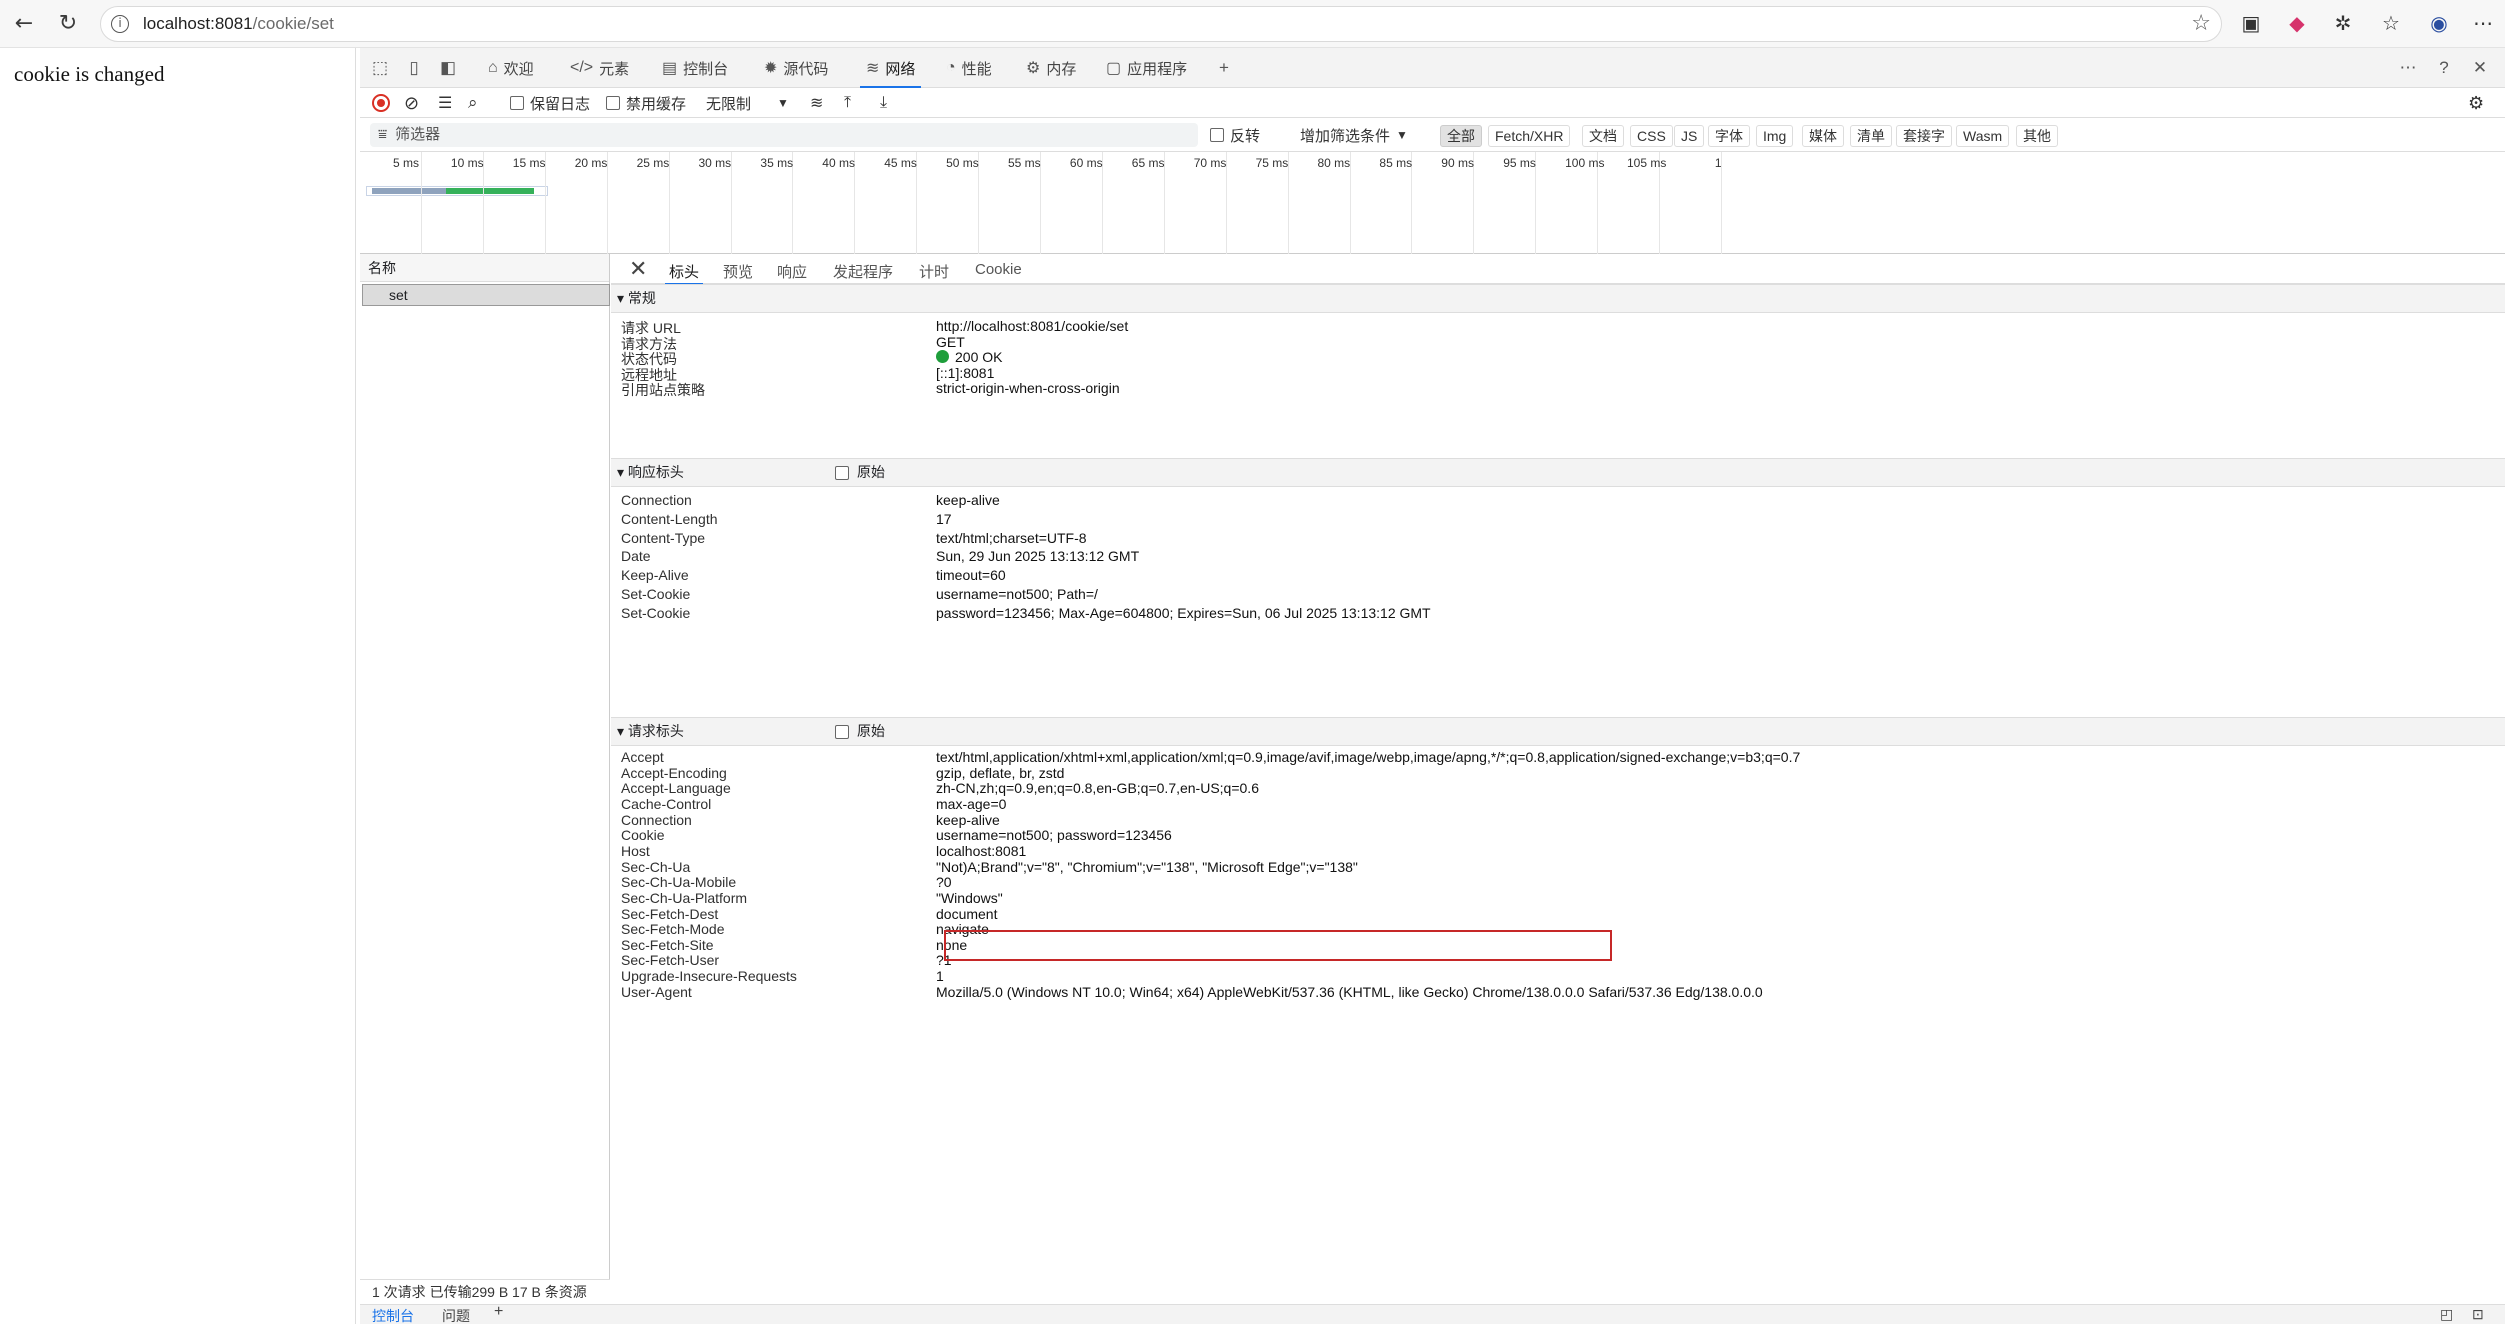 This screenshot has width=2505, height=1326. What do you see at coordinates (2439, 23) in the screenshot?
I see `profile-icon: ◉` at bounding box center [2439, 23].